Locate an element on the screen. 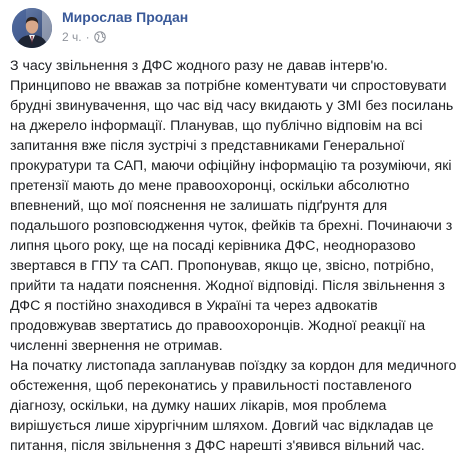 The height and width of the screenshot is (456, 473). post-timestamp: 2 ч. is located at coordinates (72, 37).